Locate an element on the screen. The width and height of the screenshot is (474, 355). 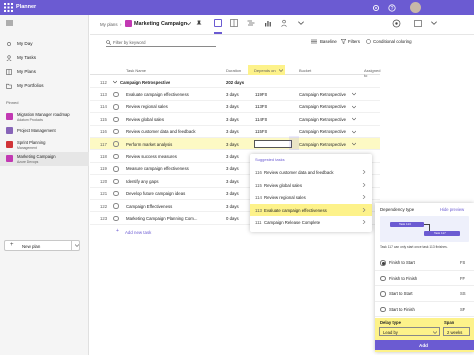
depends-on-cell: 115FS is located at coordinates (261, 131).